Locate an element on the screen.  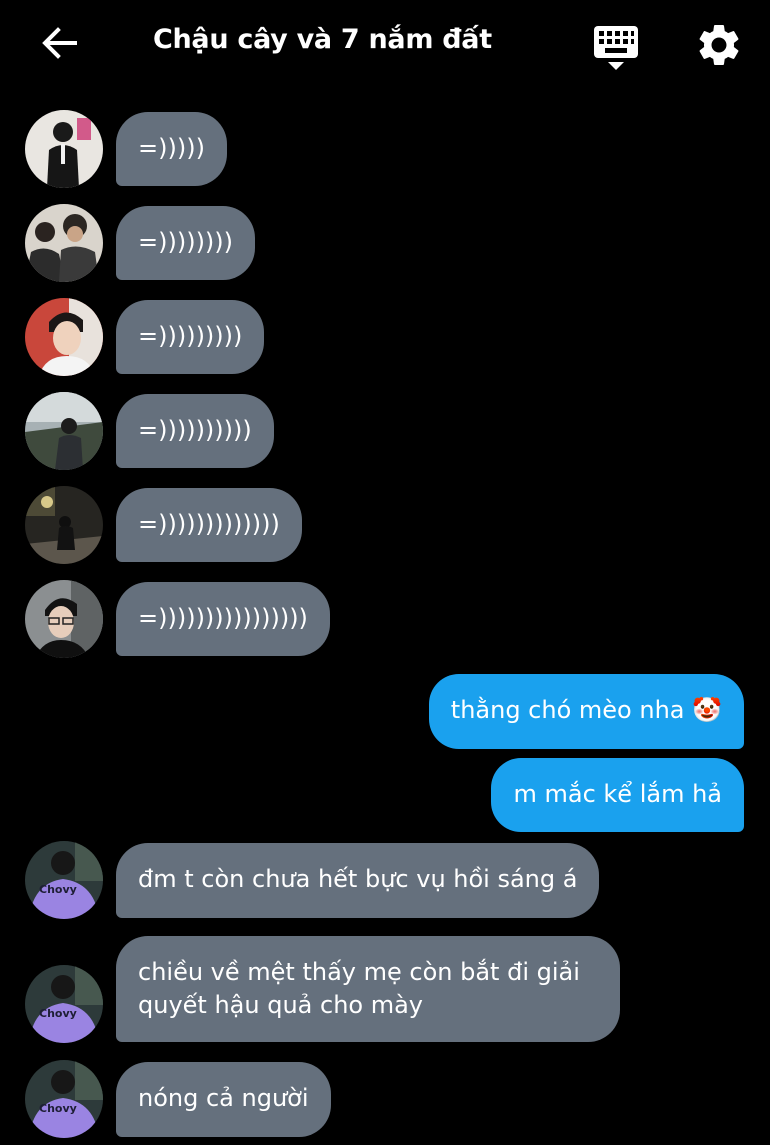
message-bubble-outgoing: m mắc kể lắm hả is located at coordinates (617, 795).